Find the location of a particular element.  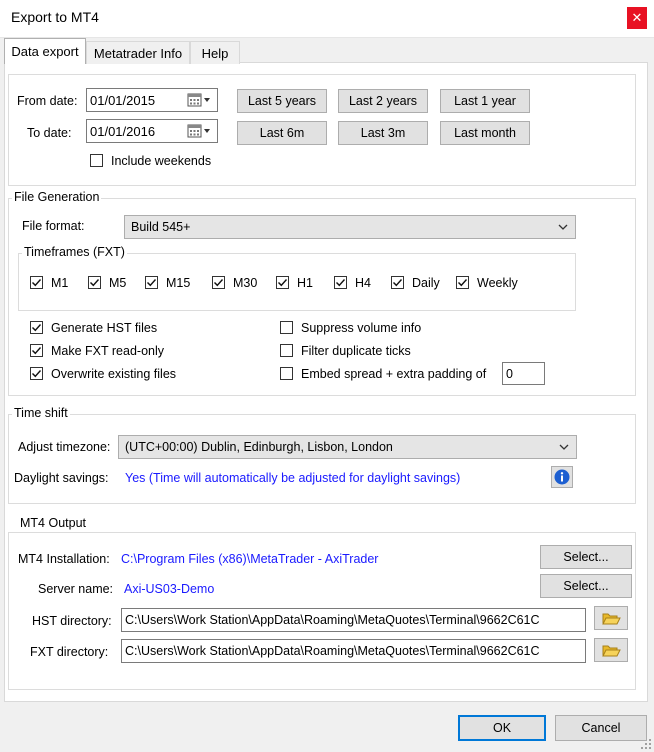

browse-fxt-button is located at coordinates (611, 650).